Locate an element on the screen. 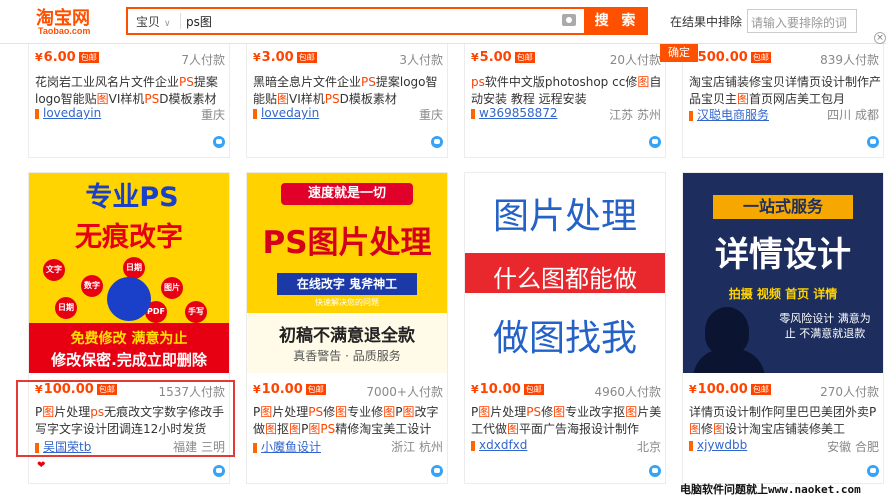 Image resolution: width=886 pixels, height=500 pixels. product-title: P图片处理PS修图专业改字抠图片美工代做图平面广告海报设计制作 is located at coordinates (567, 421).